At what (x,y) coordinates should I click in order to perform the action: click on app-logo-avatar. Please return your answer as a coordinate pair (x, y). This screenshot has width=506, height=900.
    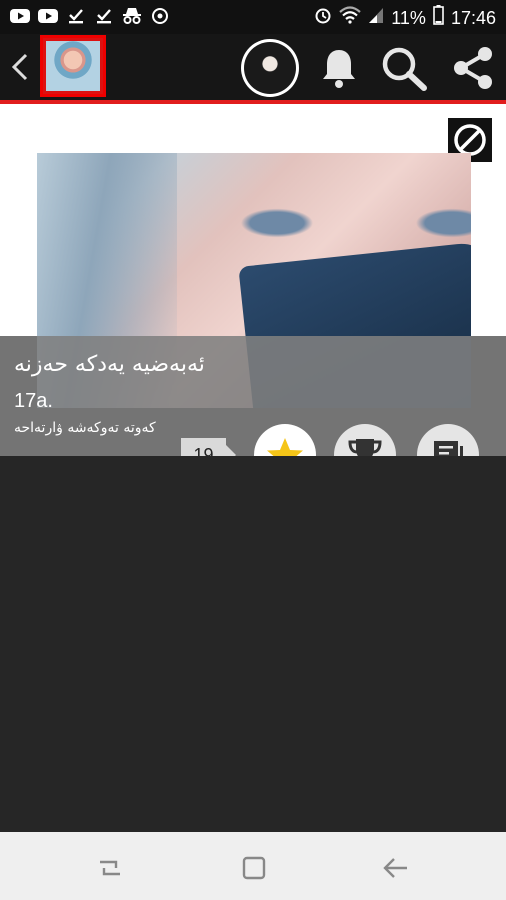
    Looking at the image, I should click on (73, 66).